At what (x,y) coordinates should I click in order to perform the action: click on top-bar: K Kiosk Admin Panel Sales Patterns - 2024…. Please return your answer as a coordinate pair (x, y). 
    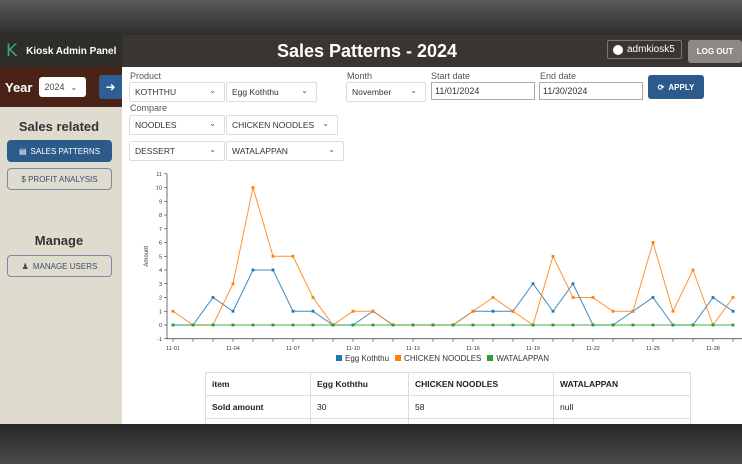
    Looking at the image, I should click on (371, 51).